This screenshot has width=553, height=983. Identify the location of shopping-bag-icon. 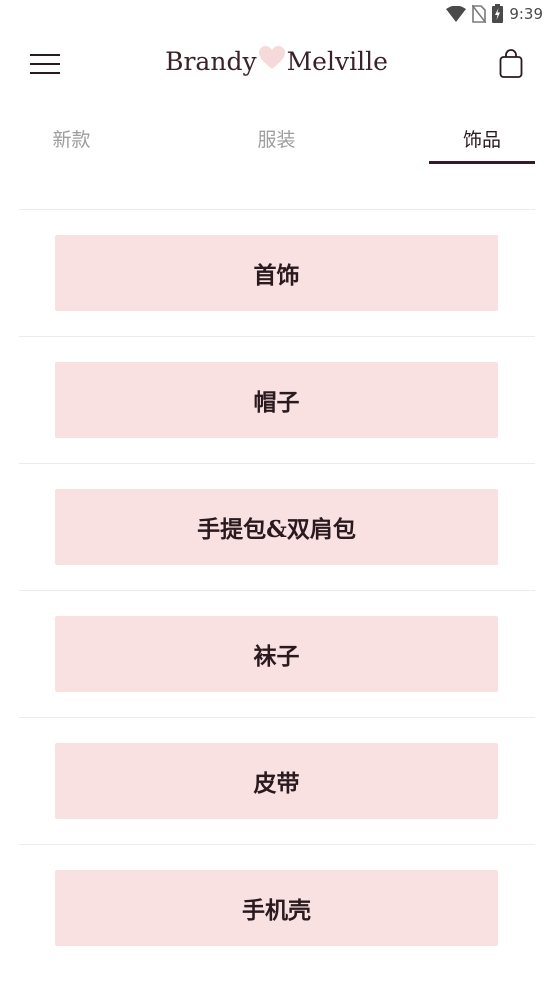
(511, 63).